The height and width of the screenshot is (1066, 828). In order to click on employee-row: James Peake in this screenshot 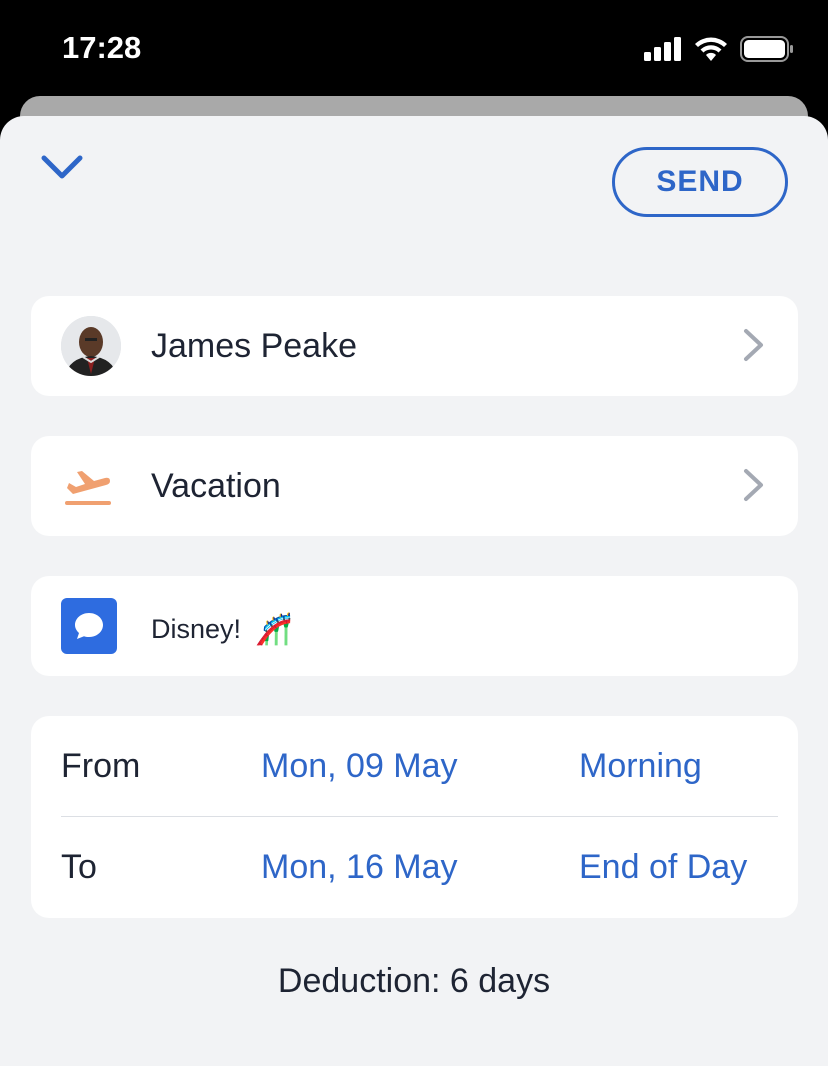, I will do `click(414, 346)`.